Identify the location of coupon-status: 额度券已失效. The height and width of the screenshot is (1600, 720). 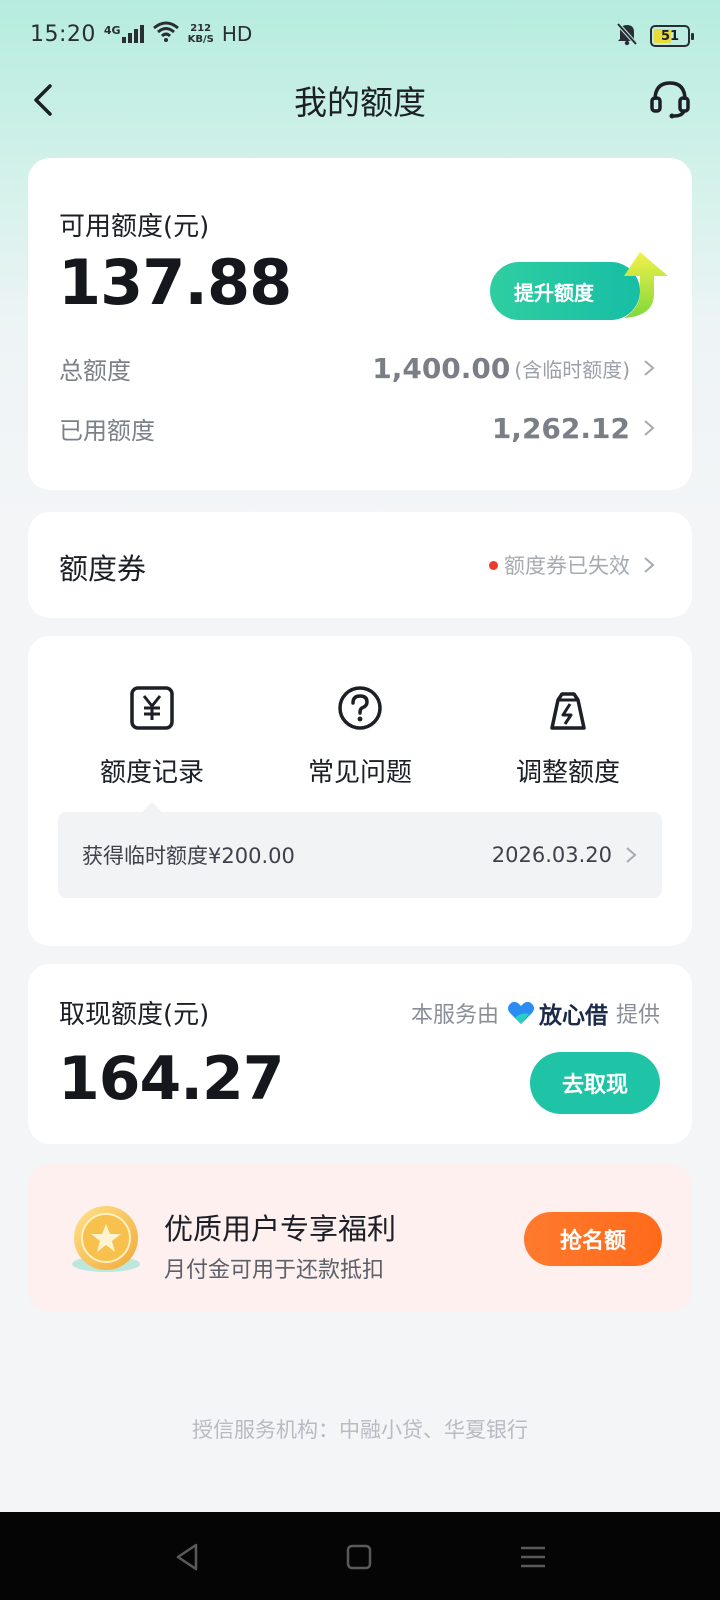
(572, 565).